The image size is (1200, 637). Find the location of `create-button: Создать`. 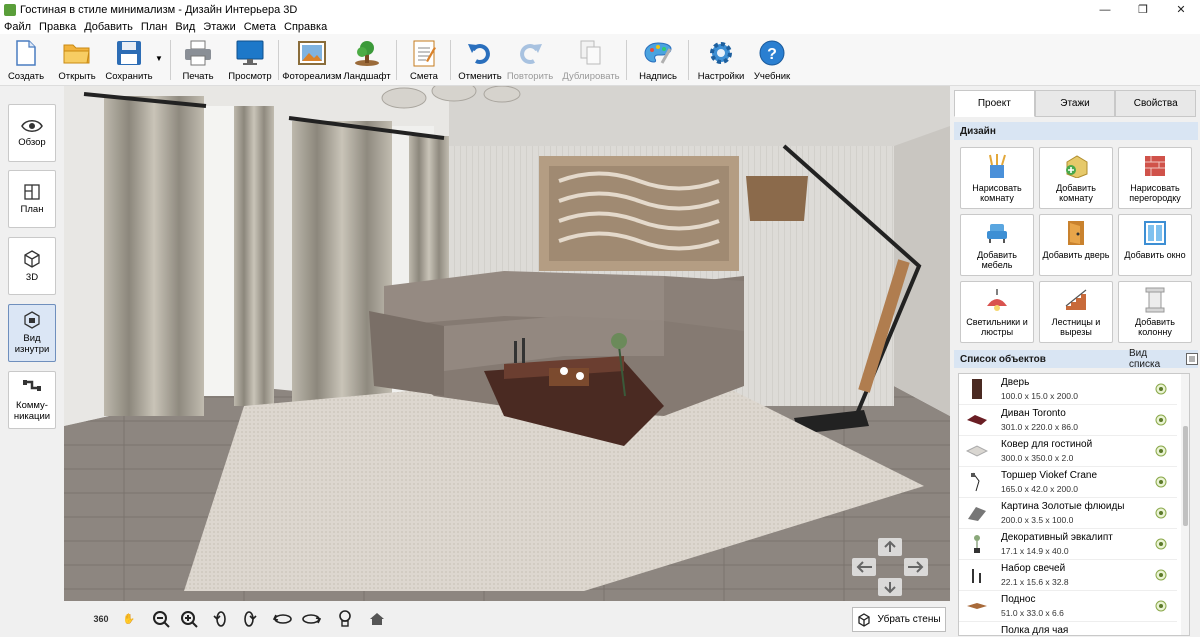

create-button: Создать is located at coordinates (26, 60).